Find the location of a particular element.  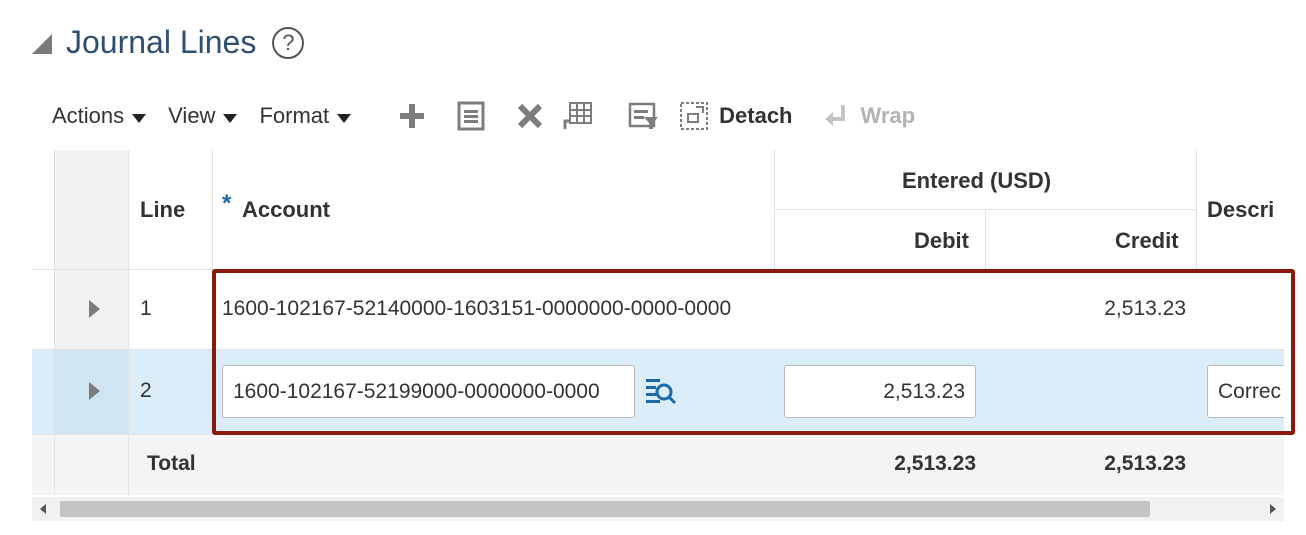

view-label: View is located at coordinates (192, 115).